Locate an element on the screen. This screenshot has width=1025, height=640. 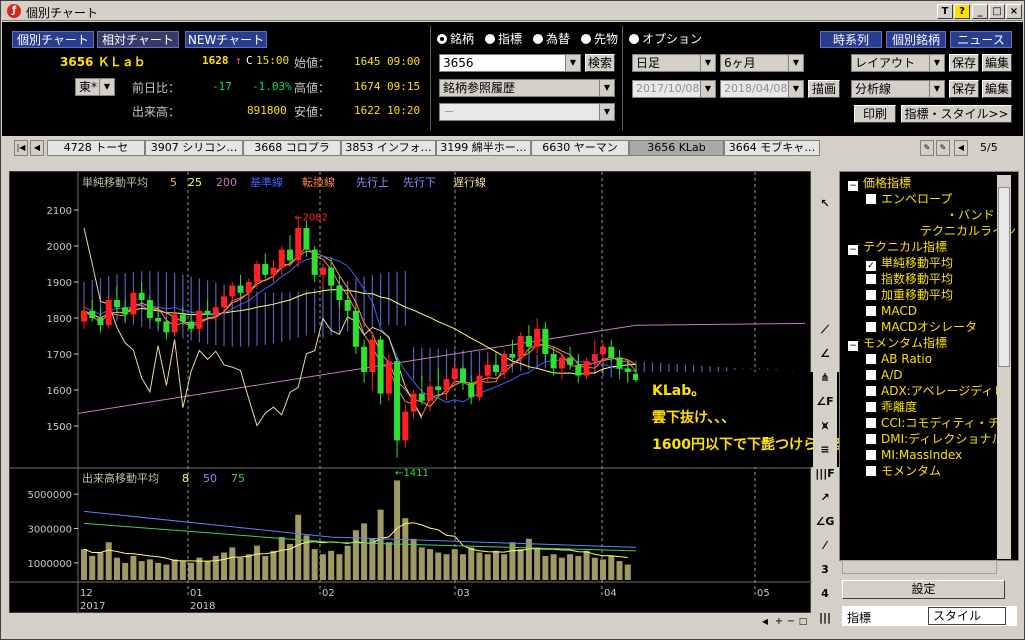
toolbar-t-button: T is located at coordinates (945, 11).